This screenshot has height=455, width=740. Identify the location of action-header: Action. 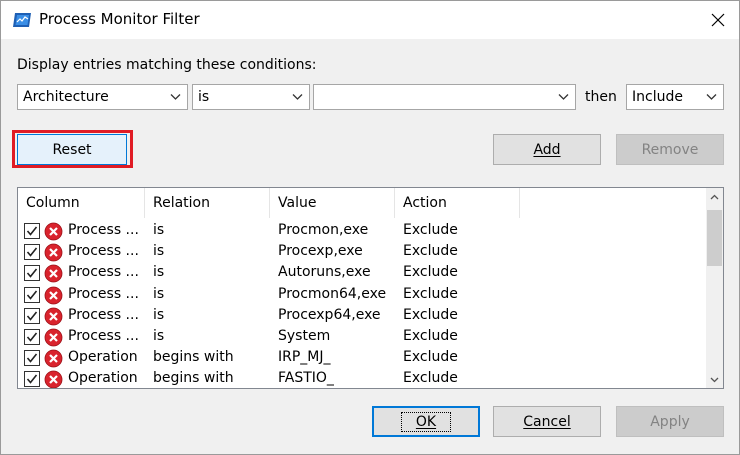
(457, 203).